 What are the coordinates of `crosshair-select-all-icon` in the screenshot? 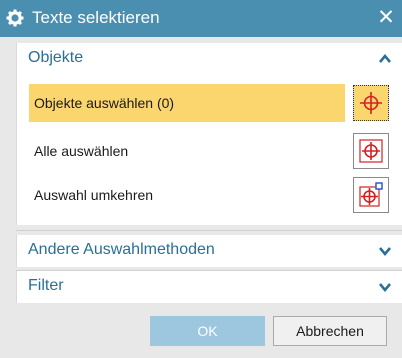 It's located at (371, 151).